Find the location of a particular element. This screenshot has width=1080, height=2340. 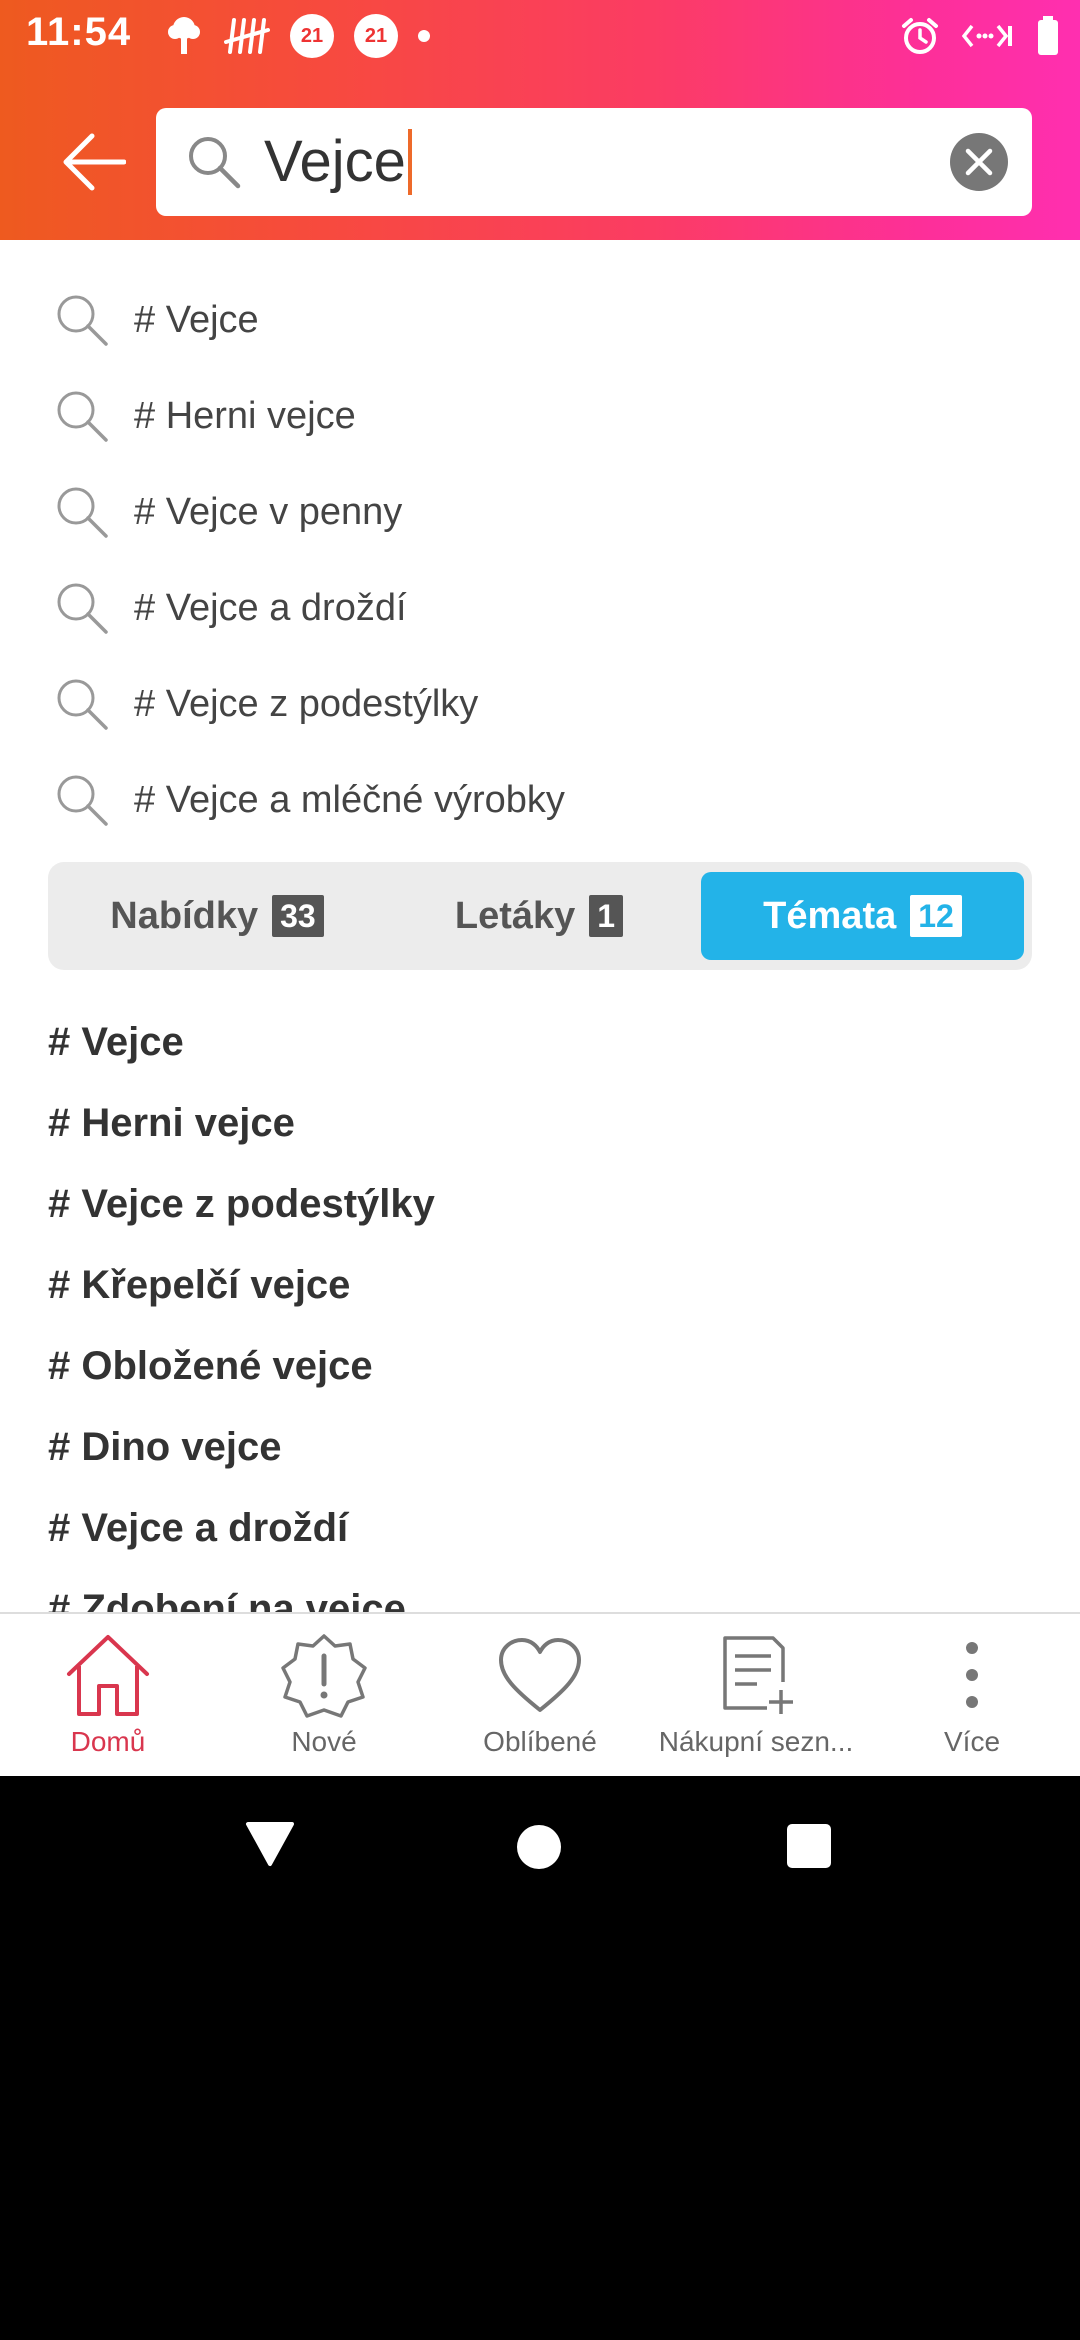

tab-count-badge: 1 is located at coordinates (606, 916).